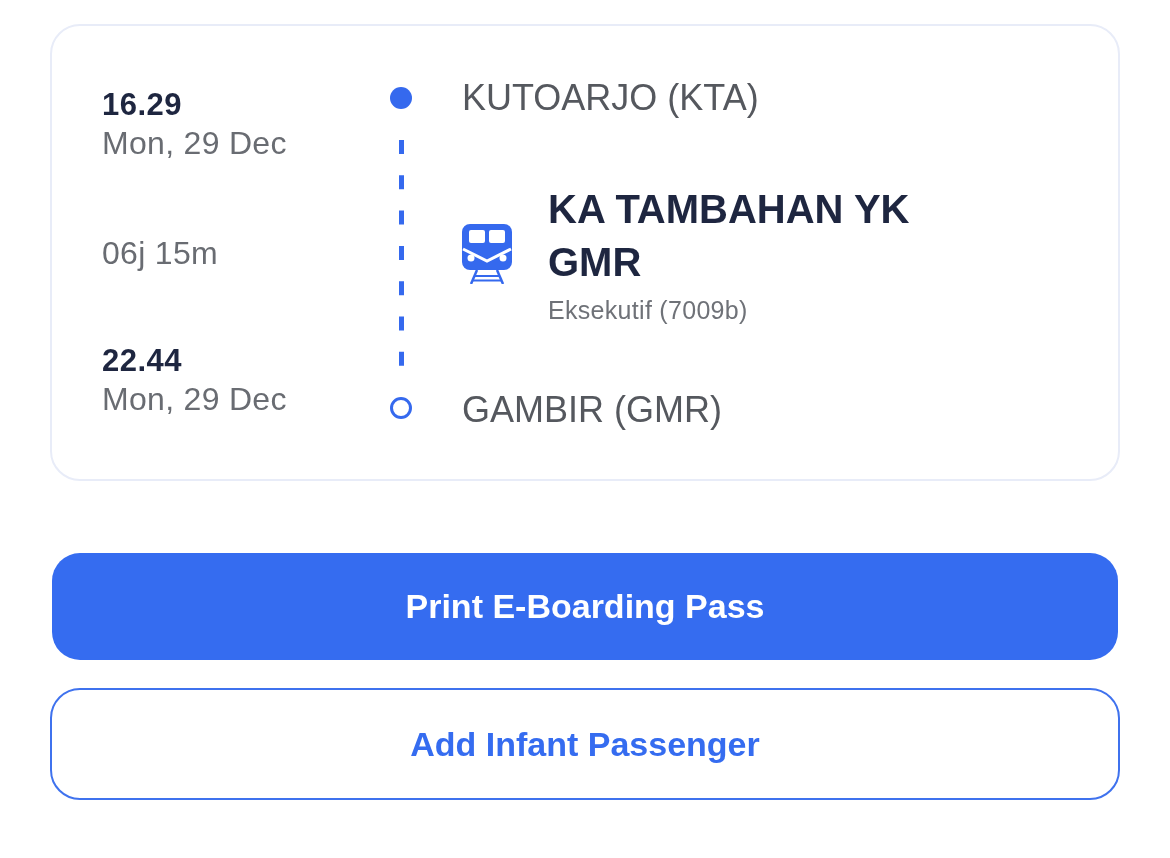 The width and height of the screenshot is (1170, 858). Describe the element at coordinates (648, 310) in the screenshot. I see `train-class-text: Eksekutif (7009b)` at that location.